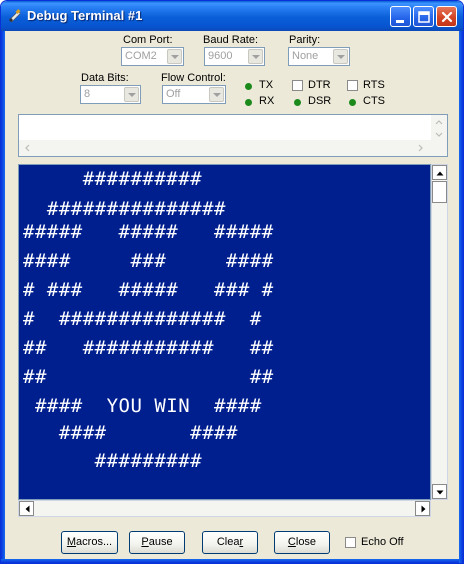  I want to click on dsr-label: DSR, so click(320, 101).